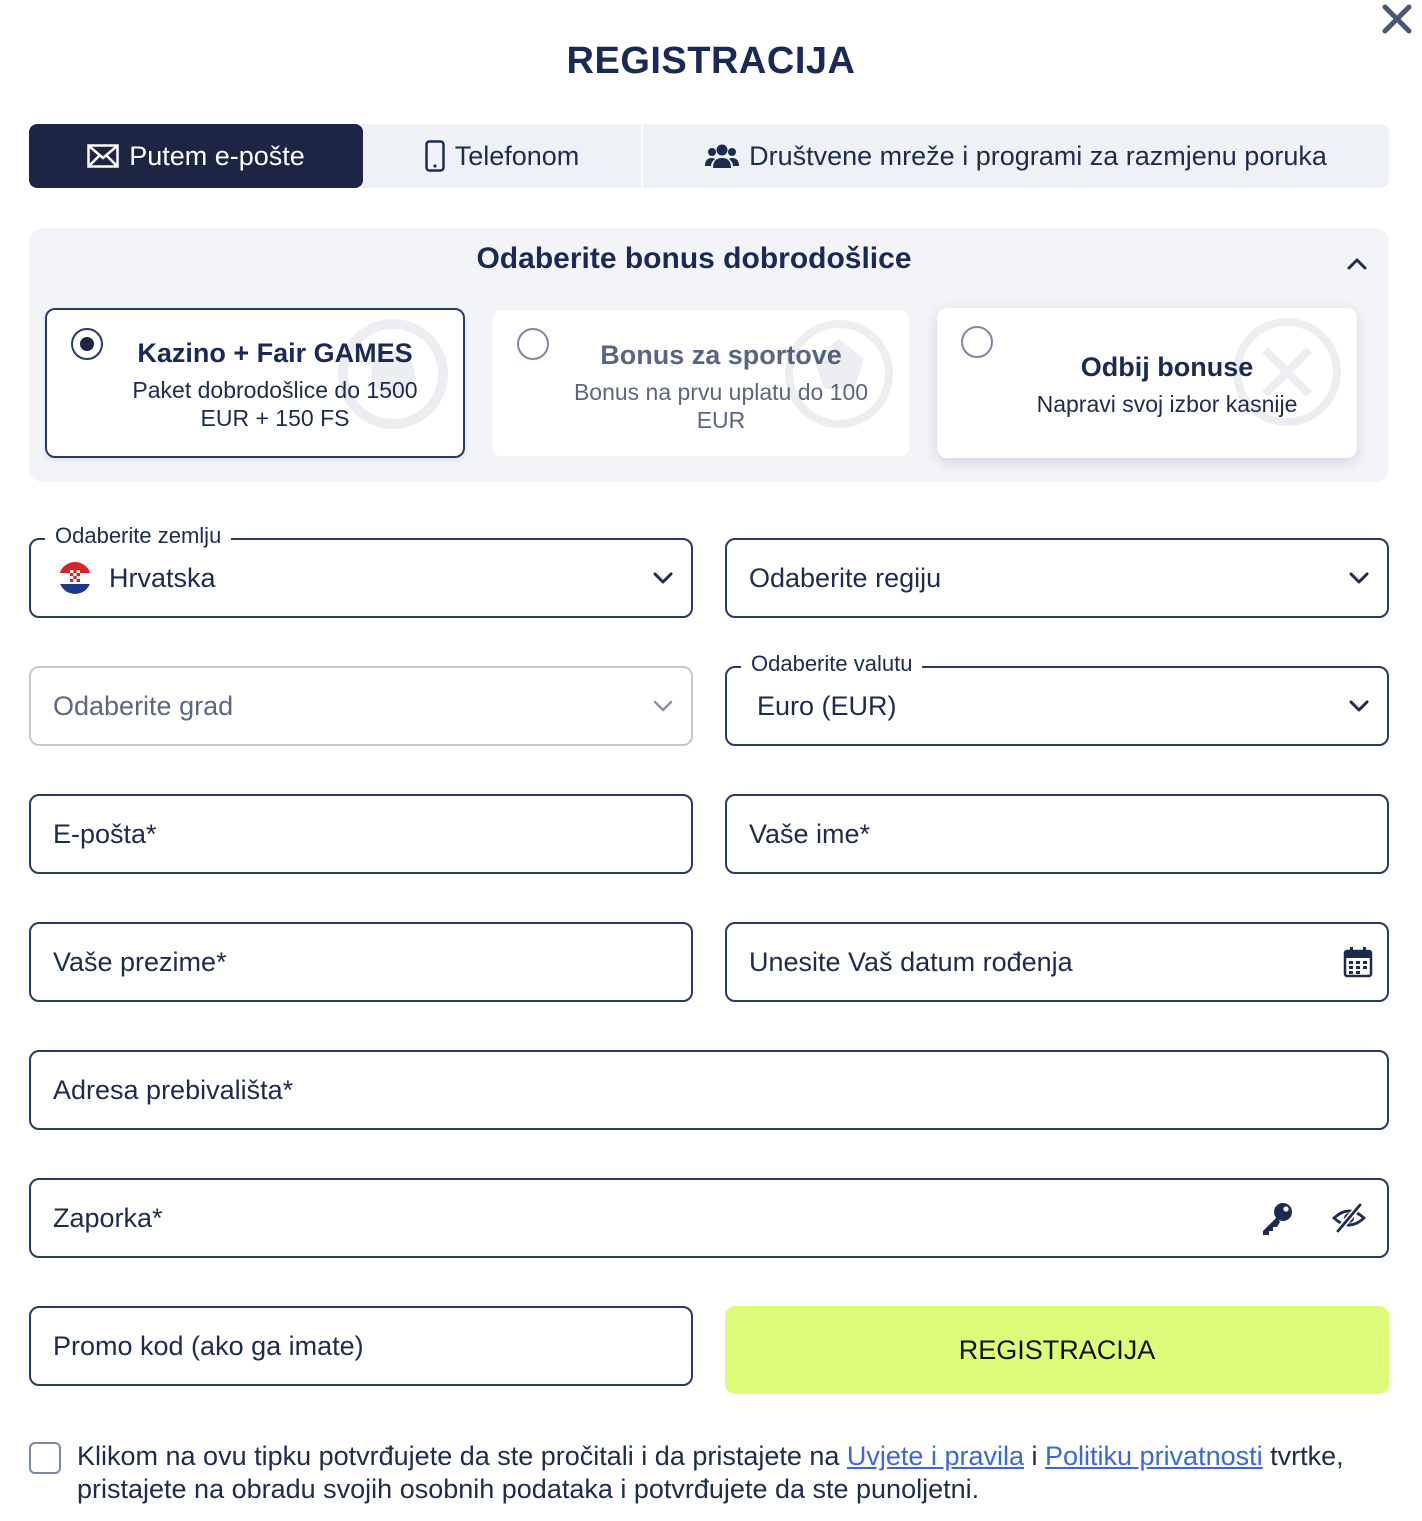  Describe the element at coordinates (911, 962) in the screenshot. I see `birth-date-placeholder: Unesite Vaš datum rođenja` at that location.